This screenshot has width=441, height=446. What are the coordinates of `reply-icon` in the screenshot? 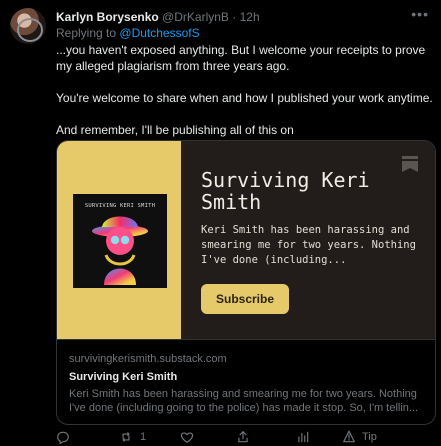 It's located at (63, 437).